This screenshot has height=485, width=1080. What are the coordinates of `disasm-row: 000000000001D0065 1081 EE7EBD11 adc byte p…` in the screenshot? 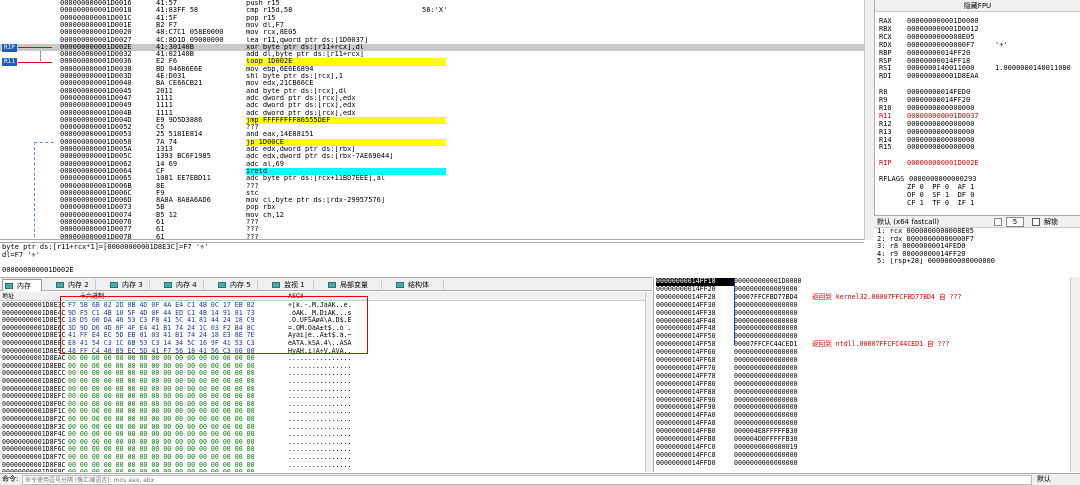 It's located at (432, 178).